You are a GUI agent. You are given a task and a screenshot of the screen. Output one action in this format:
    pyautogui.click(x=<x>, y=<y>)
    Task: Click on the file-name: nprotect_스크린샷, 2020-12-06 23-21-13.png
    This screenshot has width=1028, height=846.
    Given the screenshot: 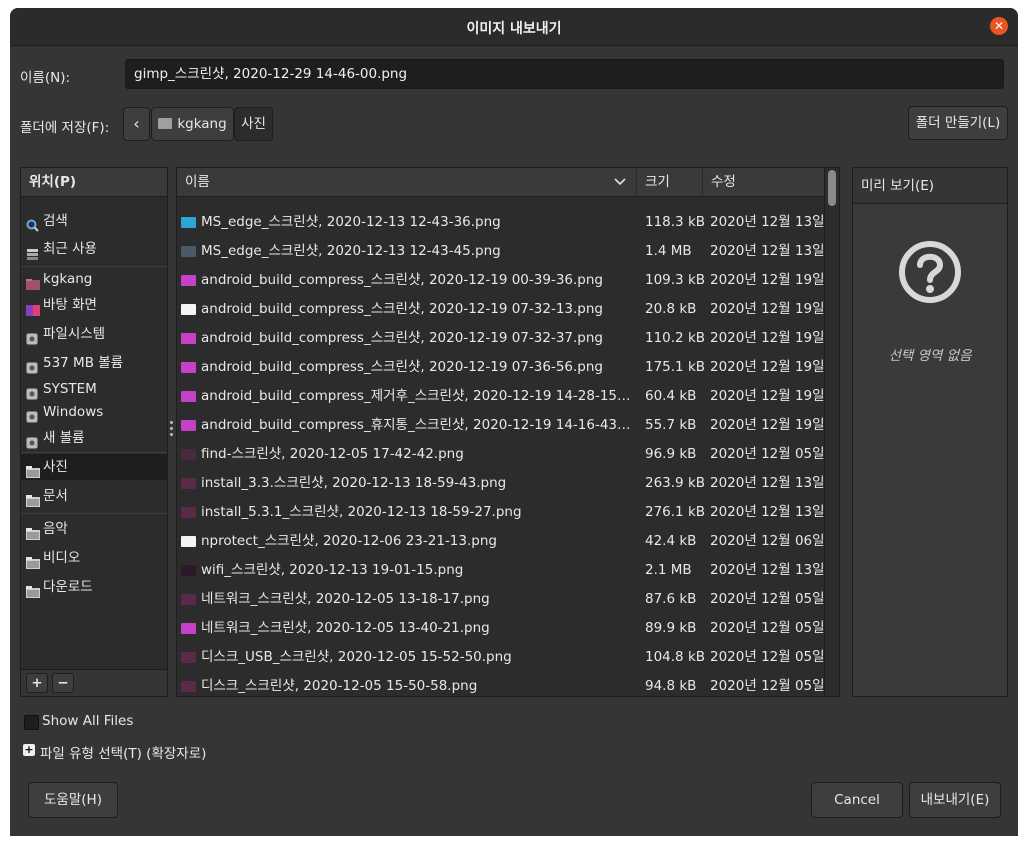 What is the action you would take?
    pyautogui.click(x=349, y=541)
    